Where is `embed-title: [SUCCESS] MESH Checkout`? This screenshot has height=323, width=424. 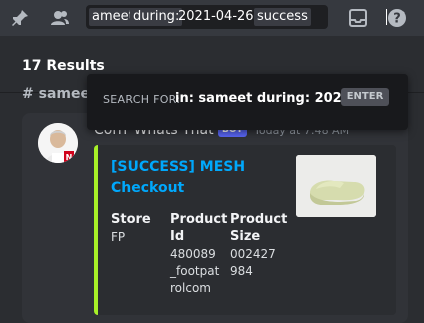 embed-title: [SUCCESS] MESH Checkout is located at coordinates (181, 178).